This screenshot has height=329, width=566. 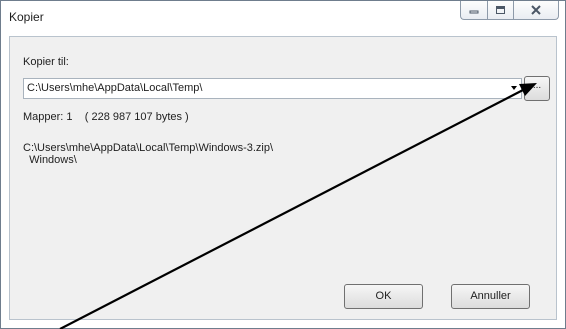 What do you see at coordinates (514, 88) in the screenshot?
I see `chevron-down-icon` at bounding box center [514, 88].